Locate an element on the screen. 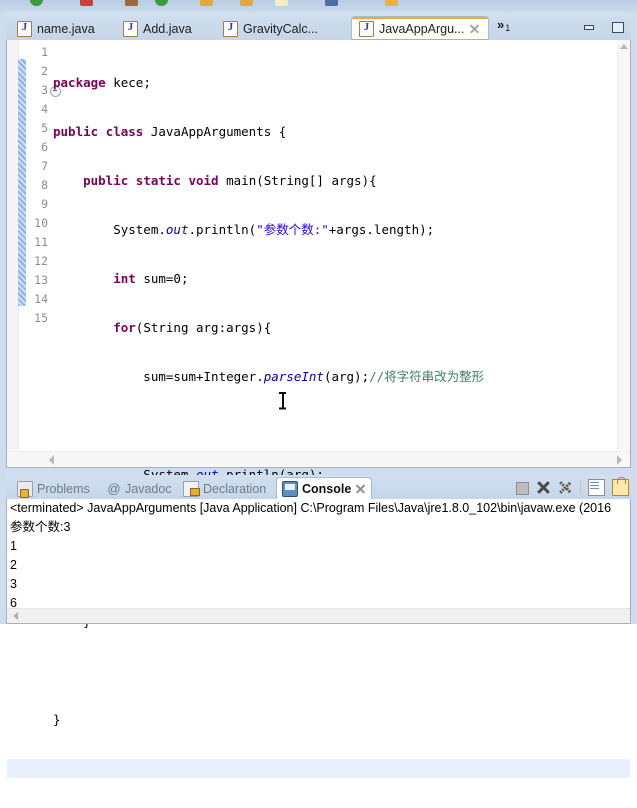  code-line: int sum=0; is located at coordinates (151, 278).